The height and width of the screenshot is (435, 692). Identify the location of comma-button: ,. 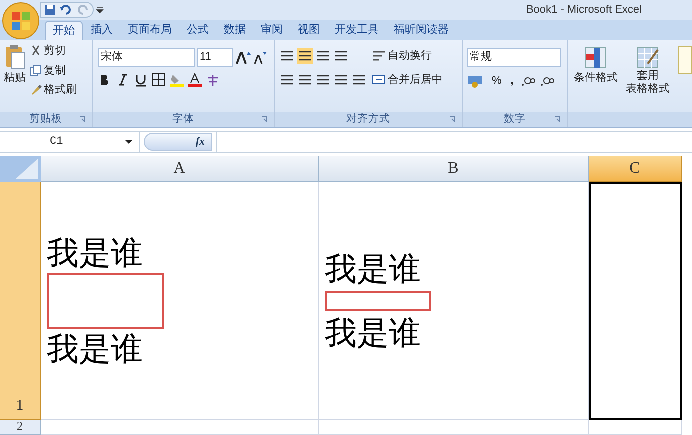
(512, 81).